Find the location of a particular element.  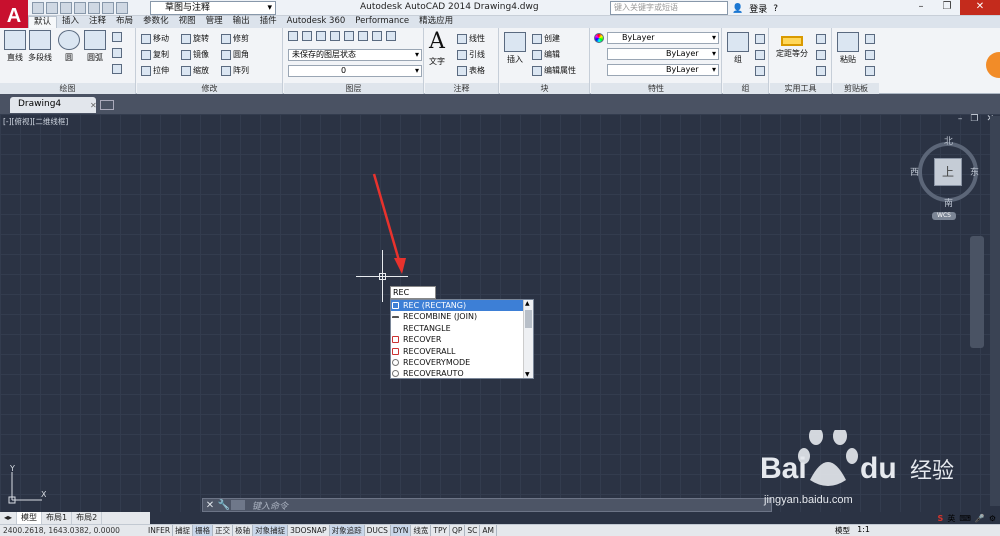

settings-icon: ⚙ is located at coordinates (992, 518).